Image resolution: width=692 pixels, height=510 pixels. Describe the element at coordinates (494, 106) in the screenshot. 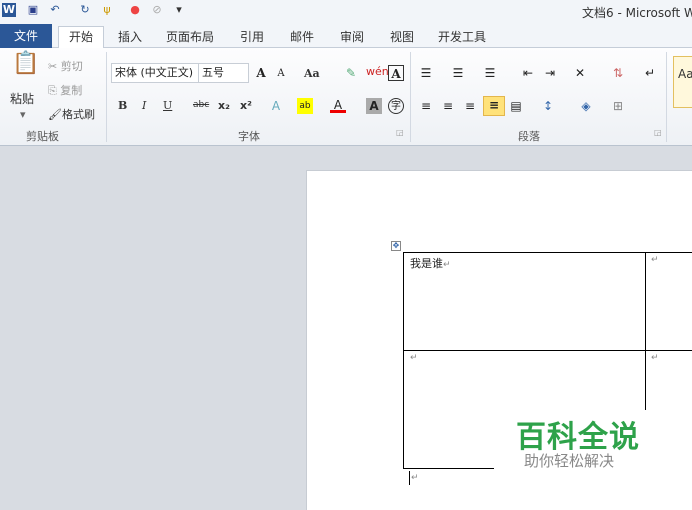

I see `justify-icon: ≡` at that location.